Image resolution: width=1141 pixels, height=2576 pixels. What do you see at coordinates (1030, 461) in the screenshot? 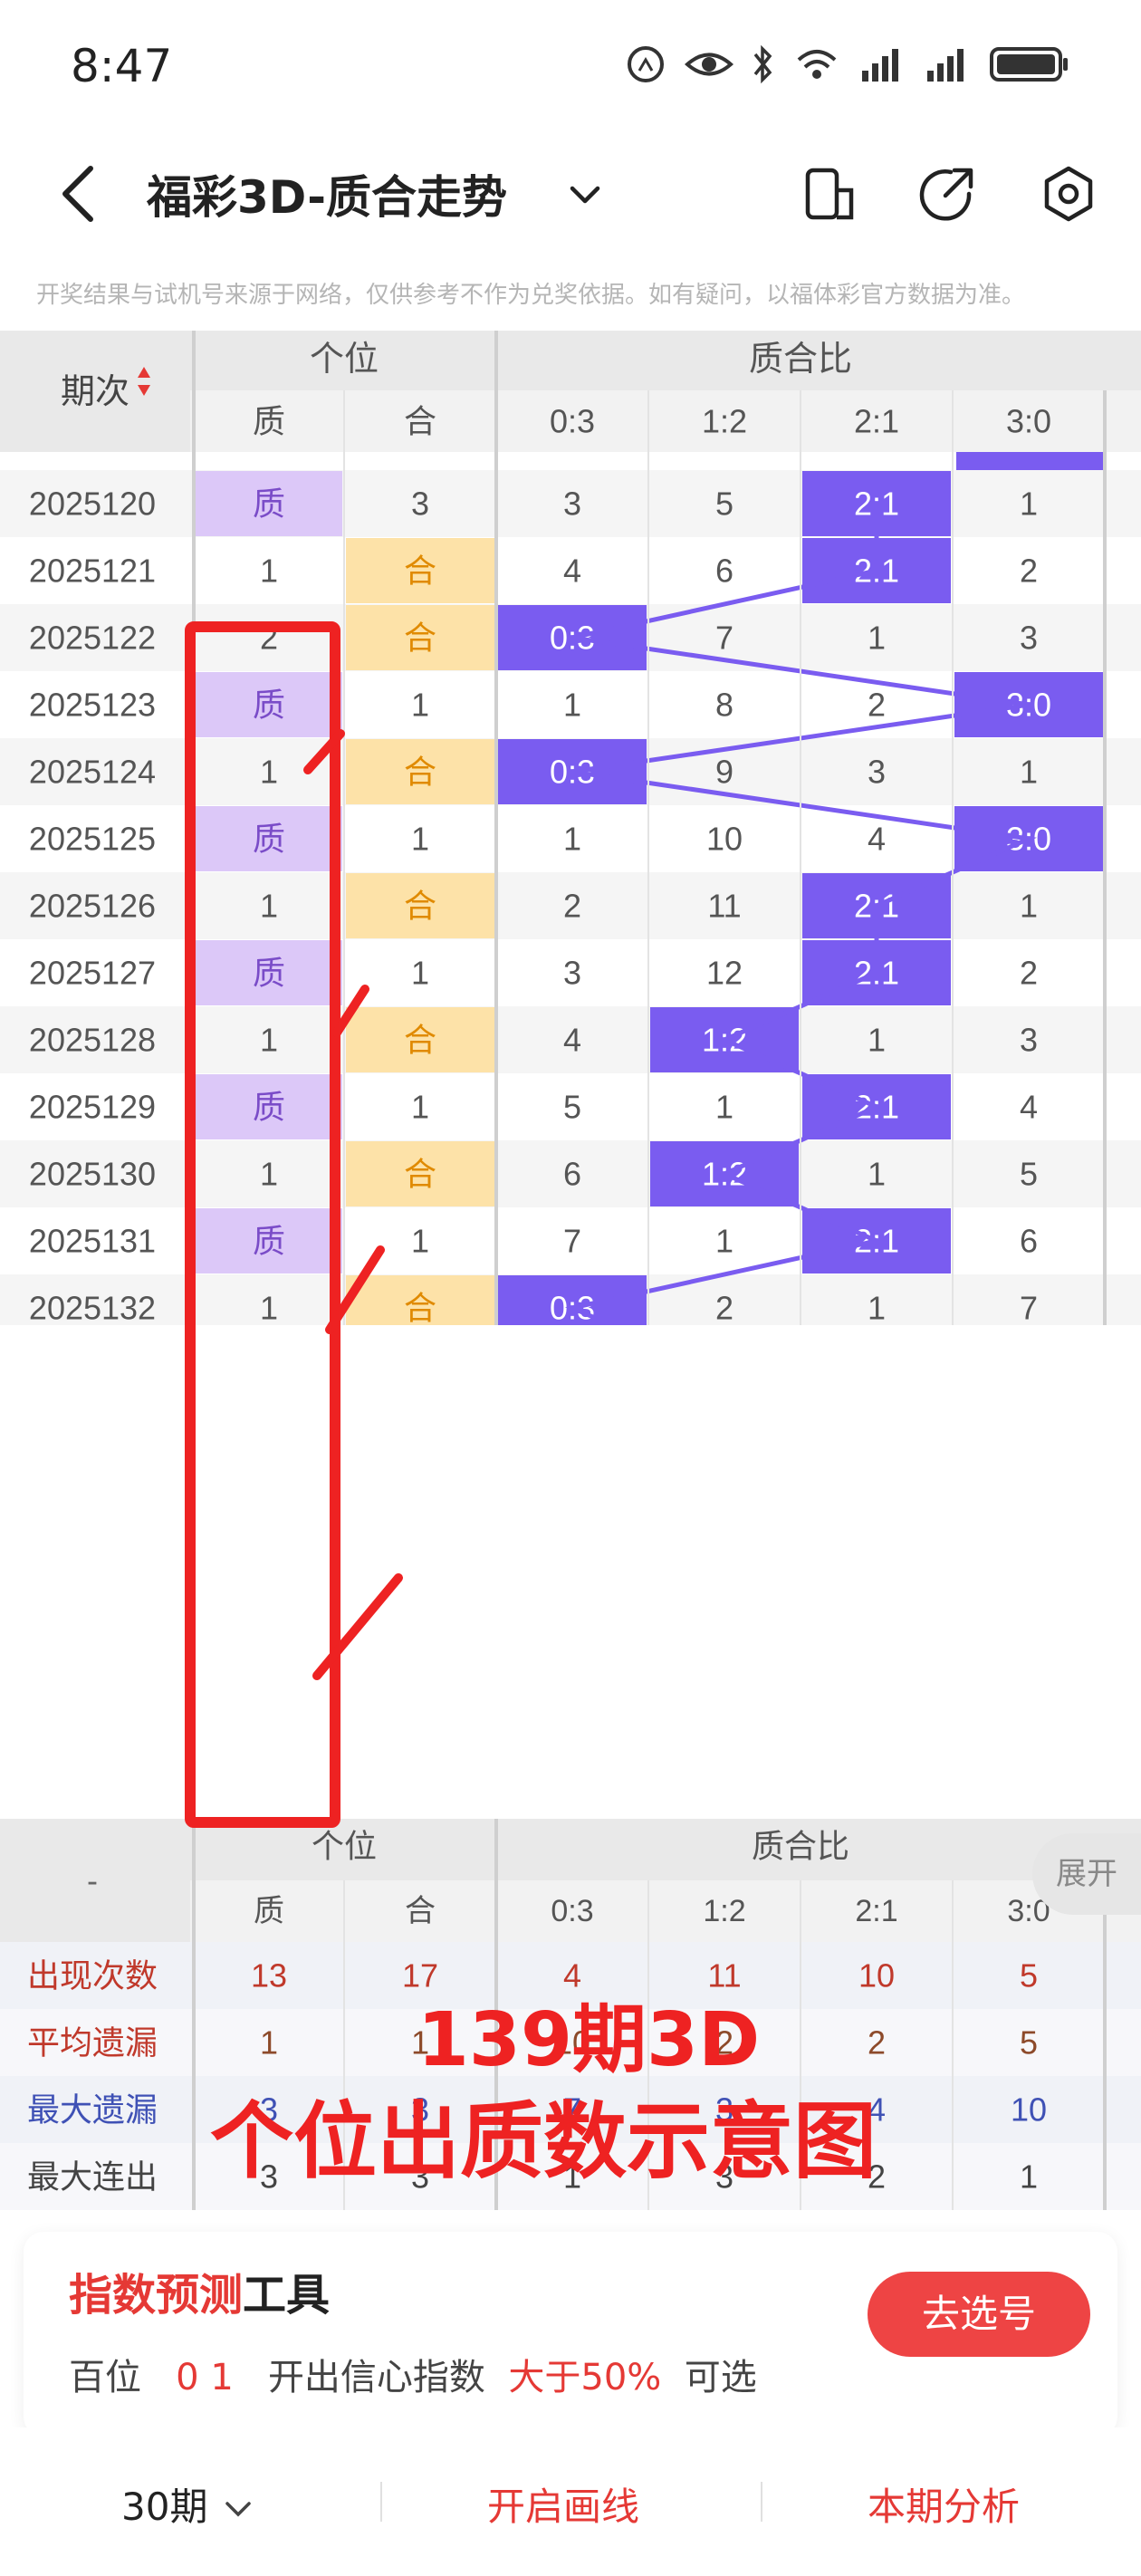
I see `ratio-cell-partial` at bounding box center [1030, 461].